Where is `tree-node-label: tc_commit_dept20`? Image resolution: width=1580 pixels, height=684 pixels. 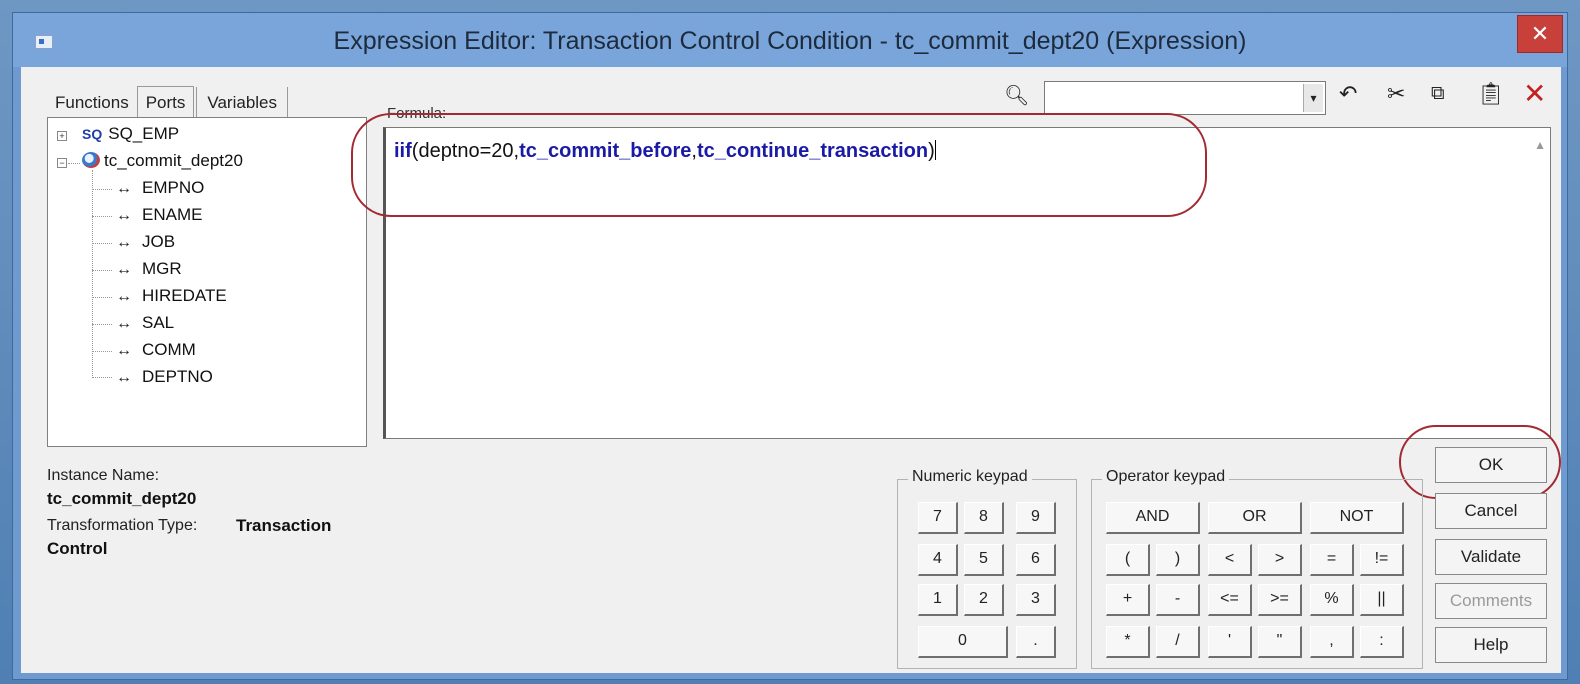 tree-node-label: tc_commit_dept20 is located at coordinates (173, 160).